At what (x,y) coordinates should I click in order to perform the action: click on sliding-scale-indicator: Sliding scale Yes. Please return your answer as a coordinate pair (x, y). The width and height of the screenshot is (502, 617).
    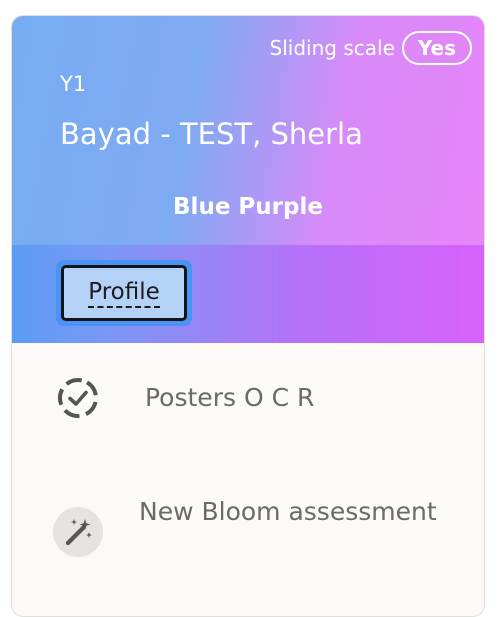
    Looking at the image, I should click on (371, 48).